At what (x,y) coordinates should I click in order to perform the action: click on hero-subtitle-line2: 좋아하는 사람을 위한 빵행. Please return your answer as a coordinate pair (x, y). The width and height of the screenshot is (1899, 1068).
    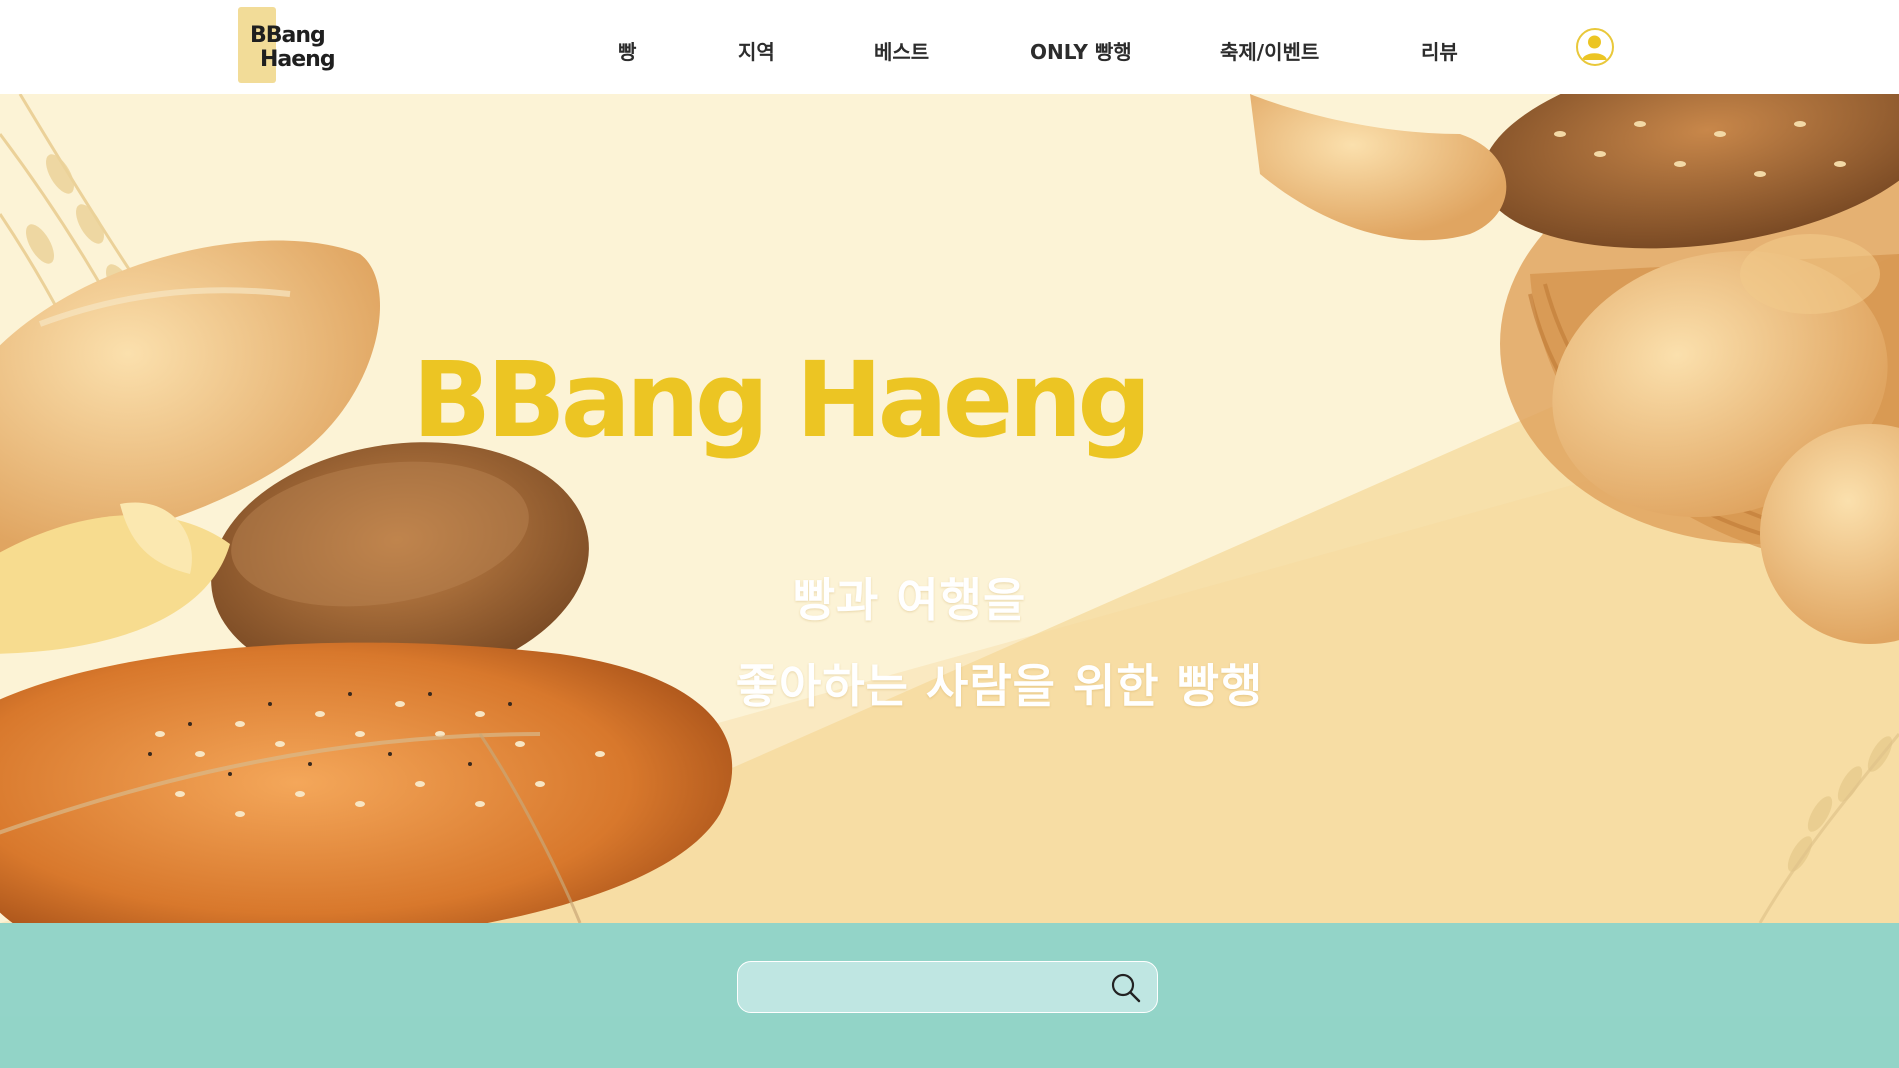
    Looking at the image, I should click on (999, 686).